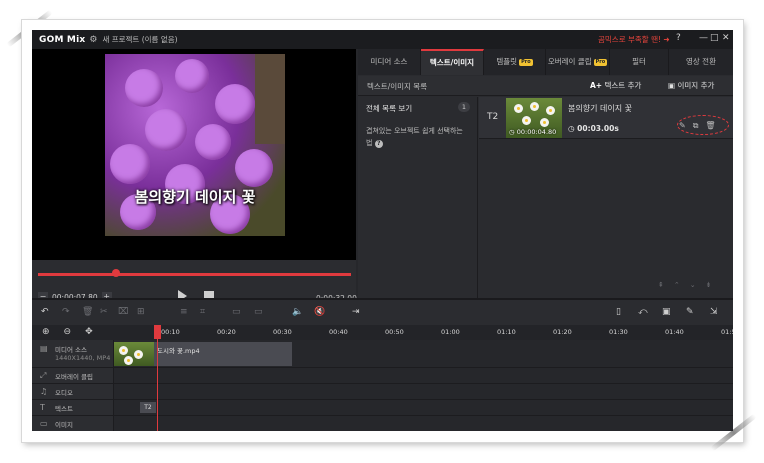 Image resolution: width=764 pixels, height=463 pixels. Describe the element at coordinates (634, 39) in the screenshot. I see `promo-link: 곰믹스로 부족할 땐! ➜` at that location.